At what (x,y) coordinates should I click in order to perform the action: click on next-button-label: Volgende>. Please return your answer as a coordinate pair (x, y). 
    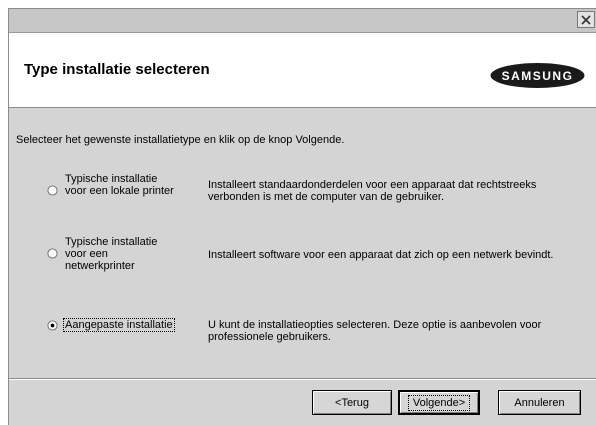
    Looking at the image, I should click on (439, 402).